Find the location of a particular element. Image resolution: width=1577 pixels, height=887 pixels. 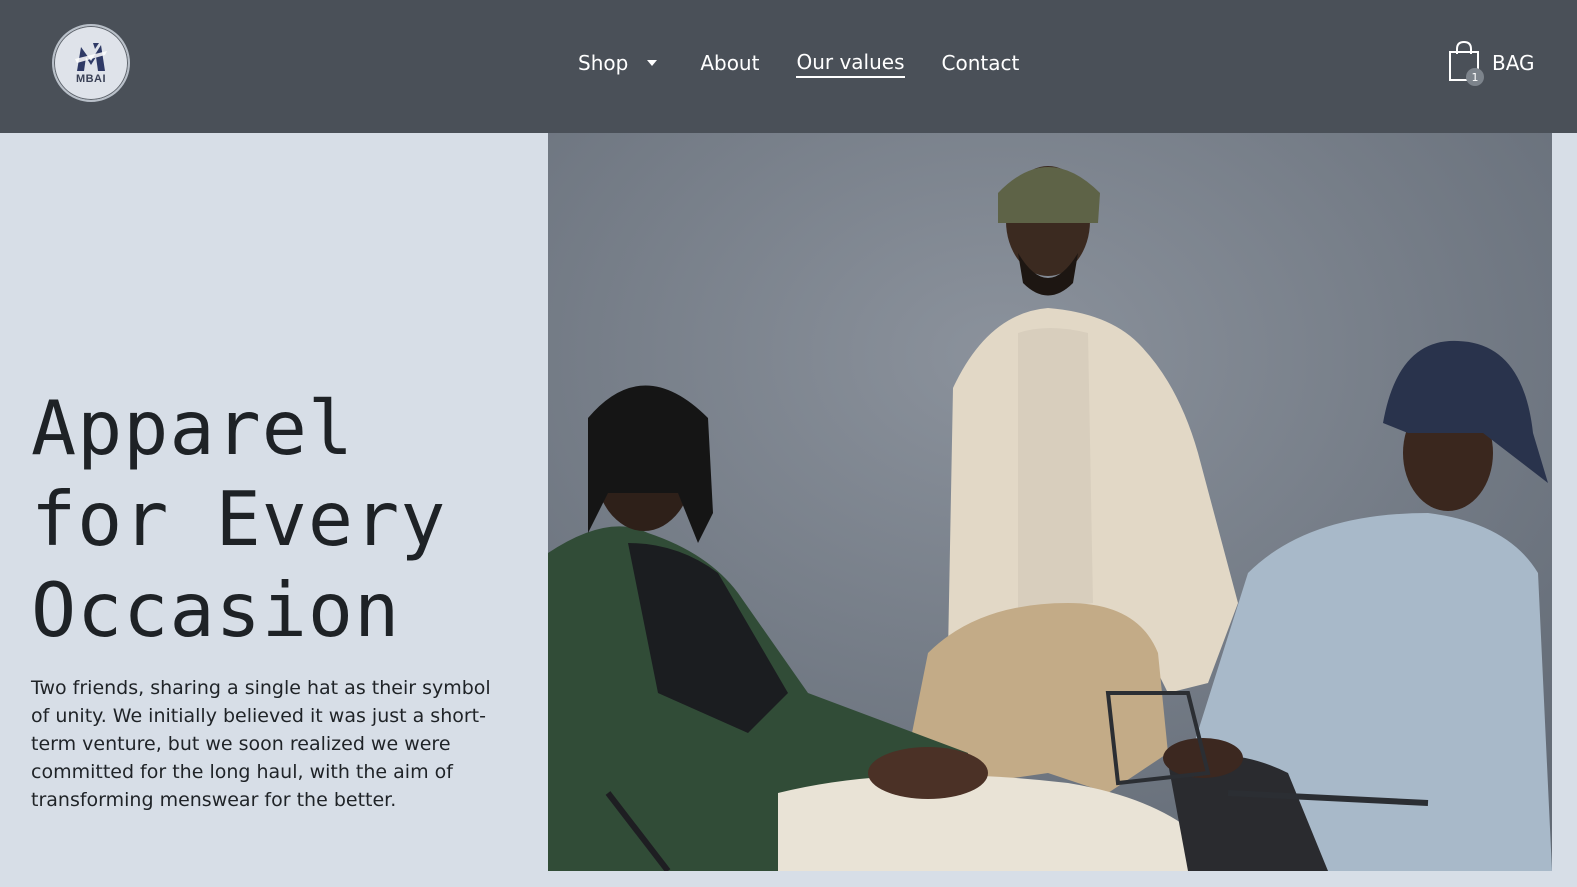

nav-shop: Shop is located at coordinates (618, 63).